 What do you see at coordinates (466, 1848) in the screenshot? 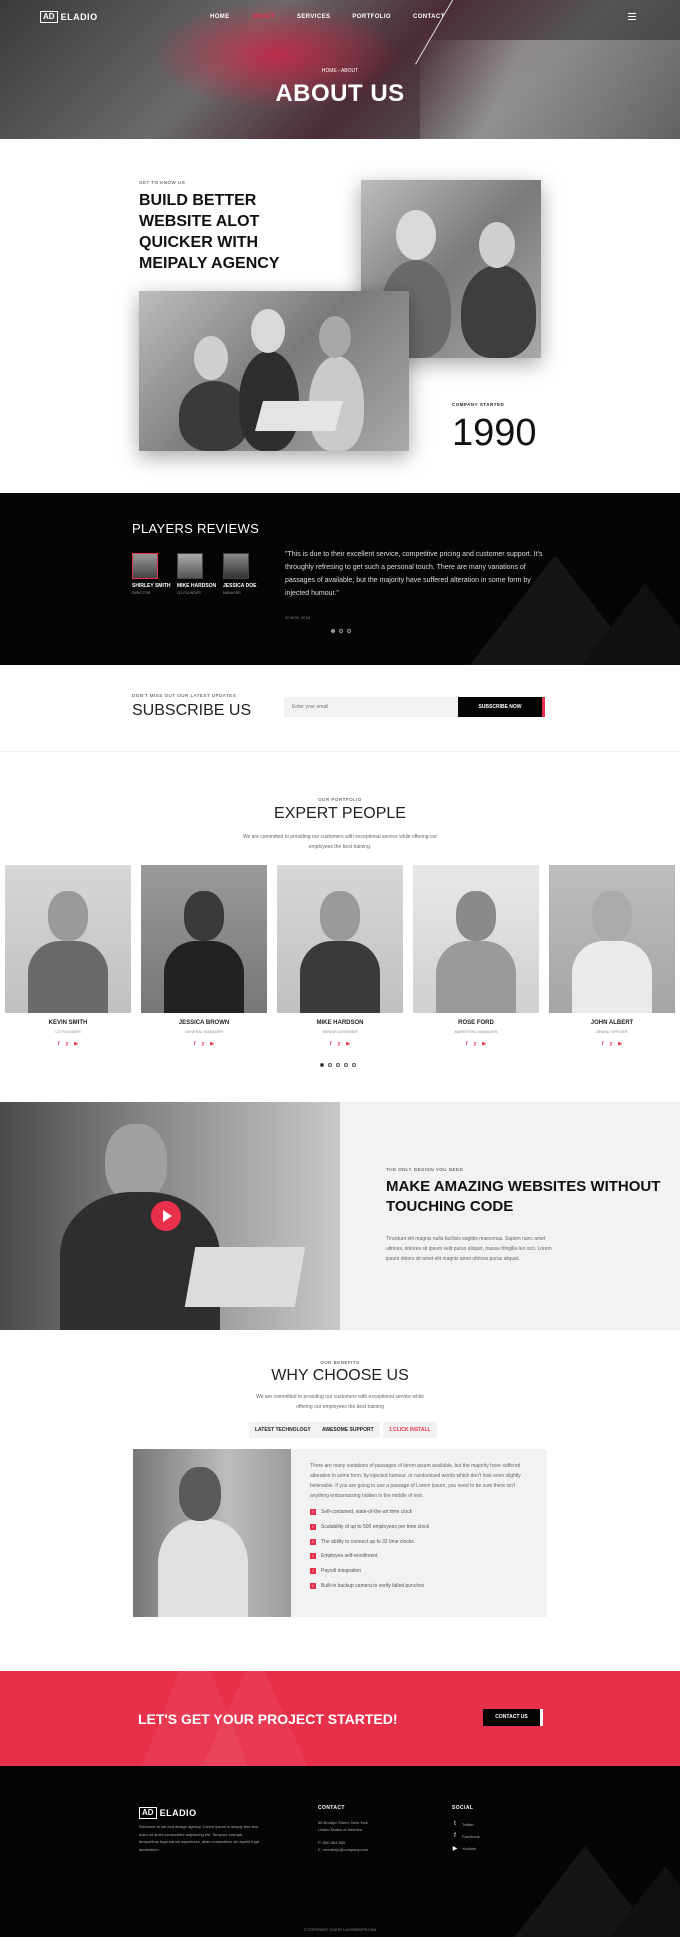
I see `social-link-youtube: ▶ Youtube` at bounding box center [466, 1848].